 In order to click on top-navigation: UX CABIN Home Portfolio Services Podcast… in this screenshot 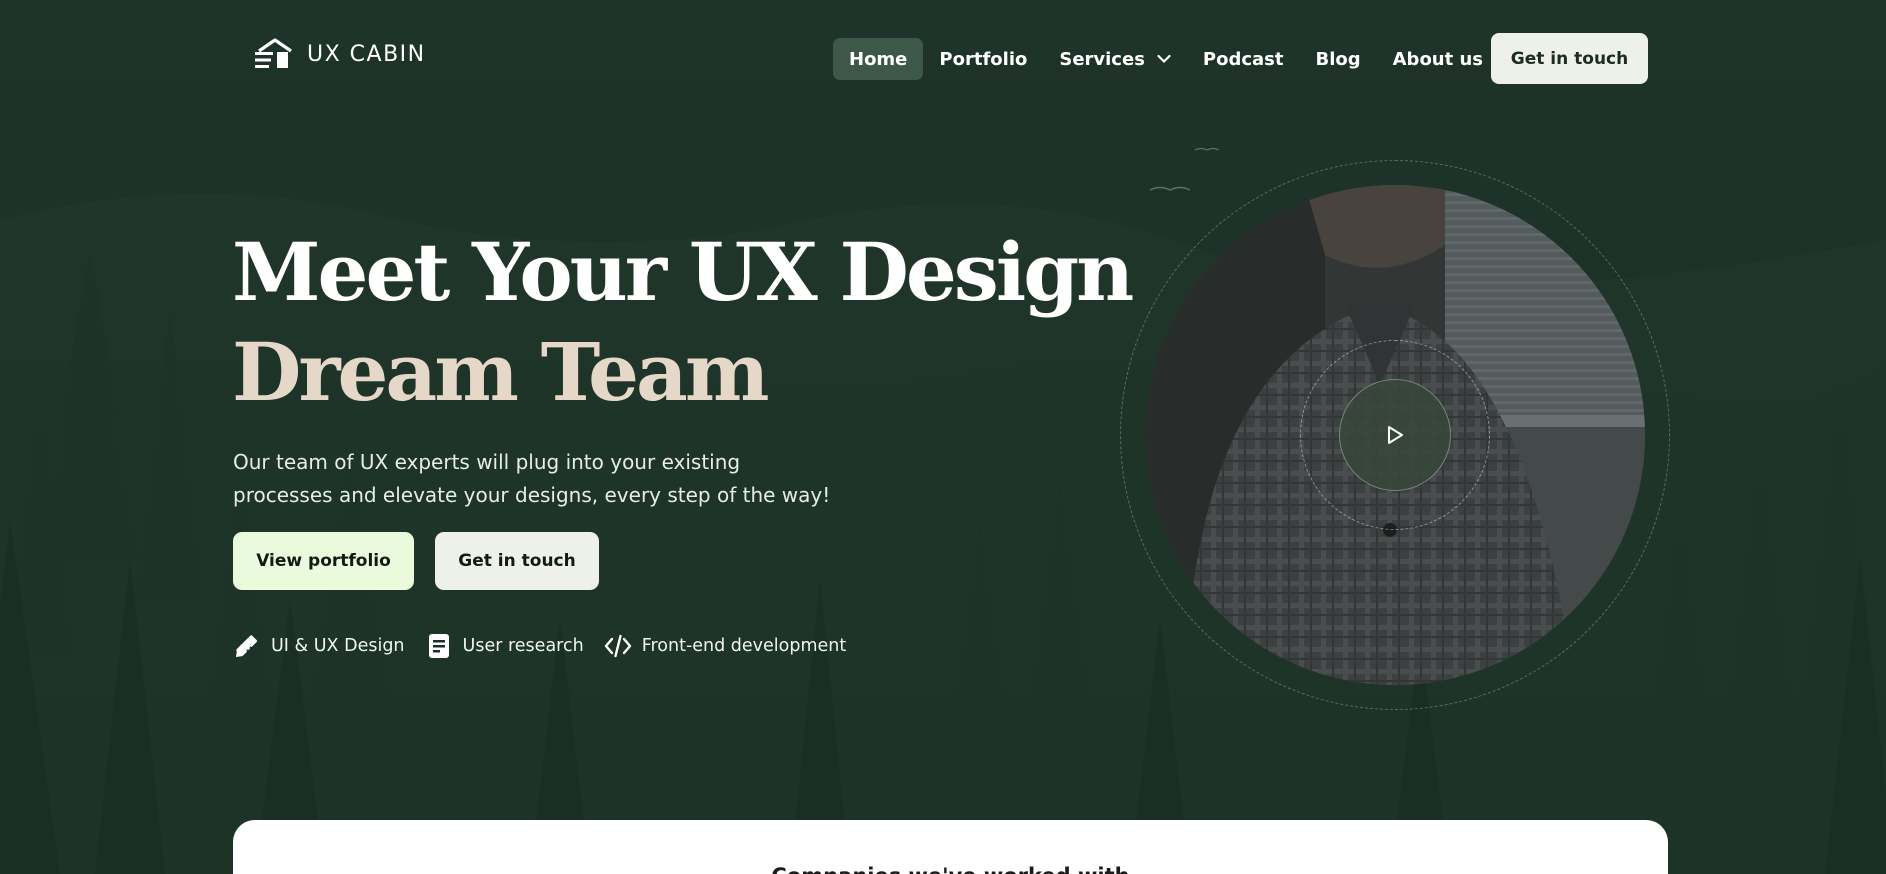, I will do `click(943, 59)`.